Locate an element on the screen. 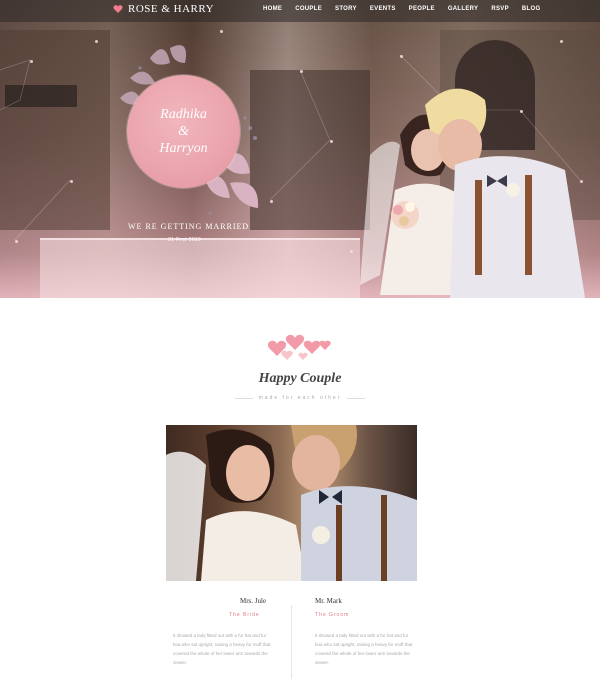 This screenshot has width=600, height=679. ampersand: & is located at coordinates (183, 131).